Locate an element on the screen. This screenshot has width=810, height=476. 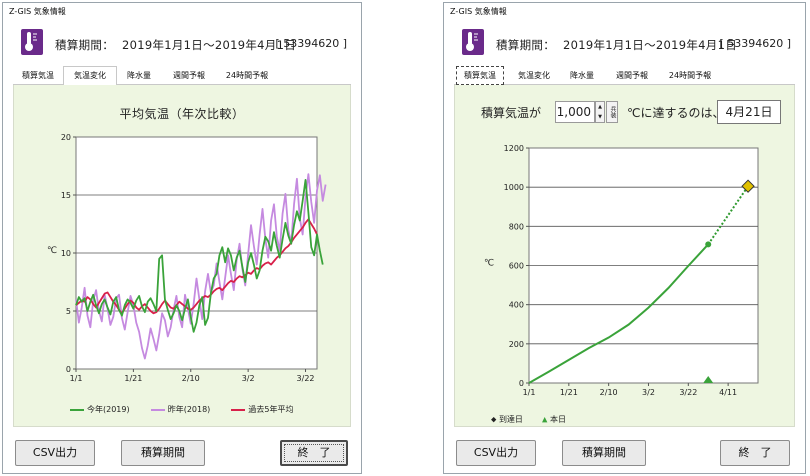
y-tick-label: 1000 is located at coordinates (514, 187).